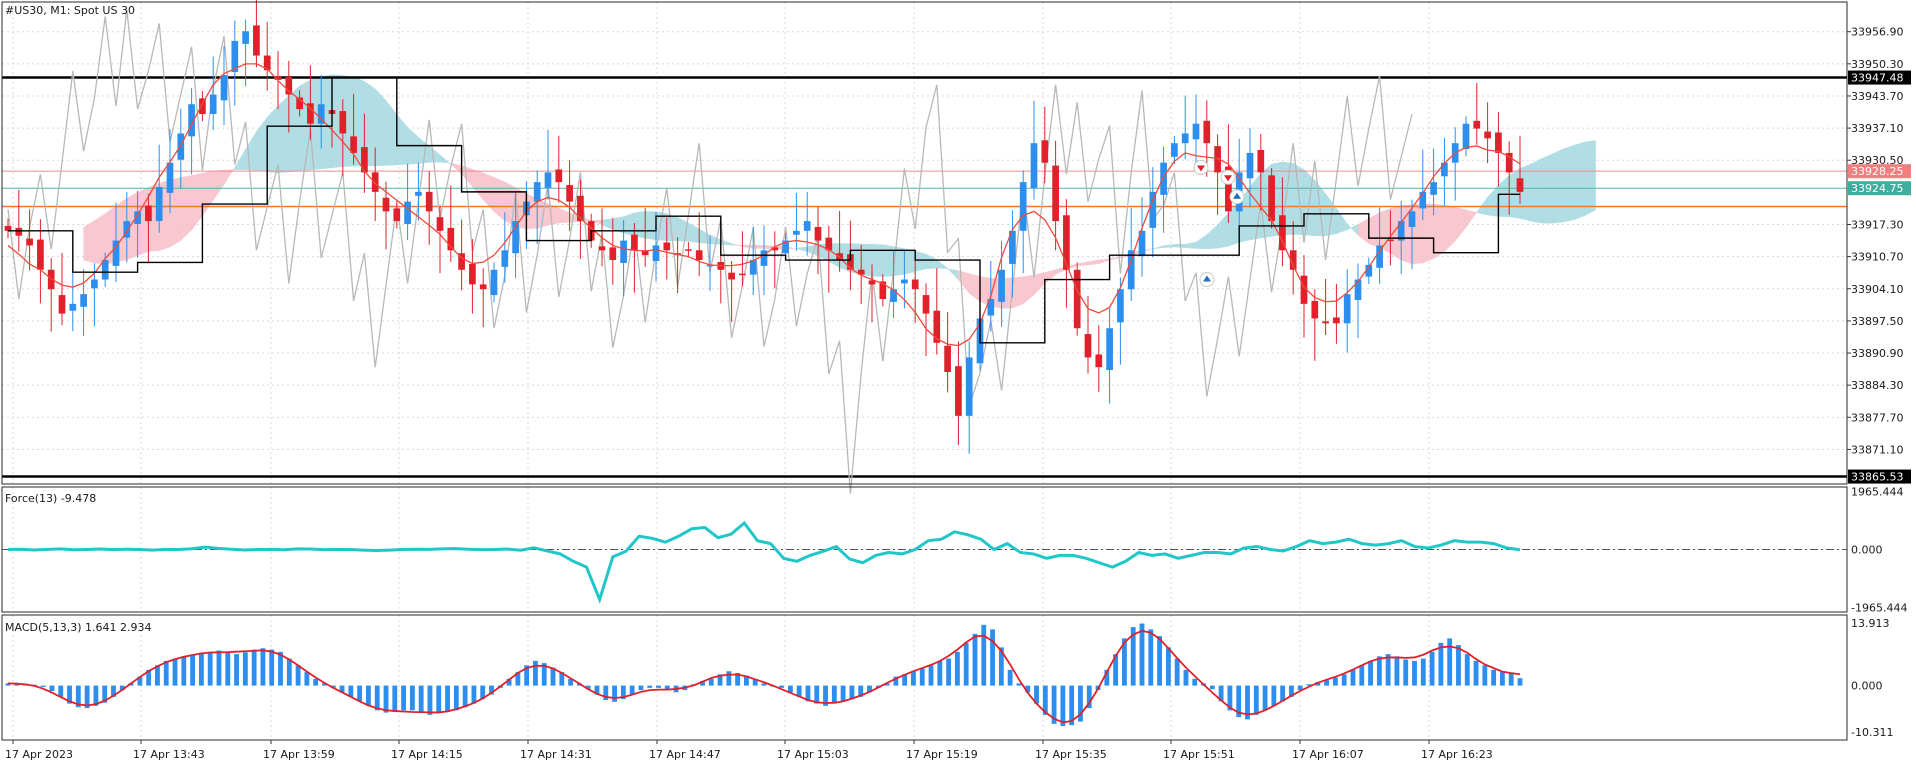 This screenshot has width=1916, height=764. What do you see at coordinates (942, 754) in the screenshot?
I see `time-tick-label: 17 Apr 15:19` at bounding box center [942, 754].